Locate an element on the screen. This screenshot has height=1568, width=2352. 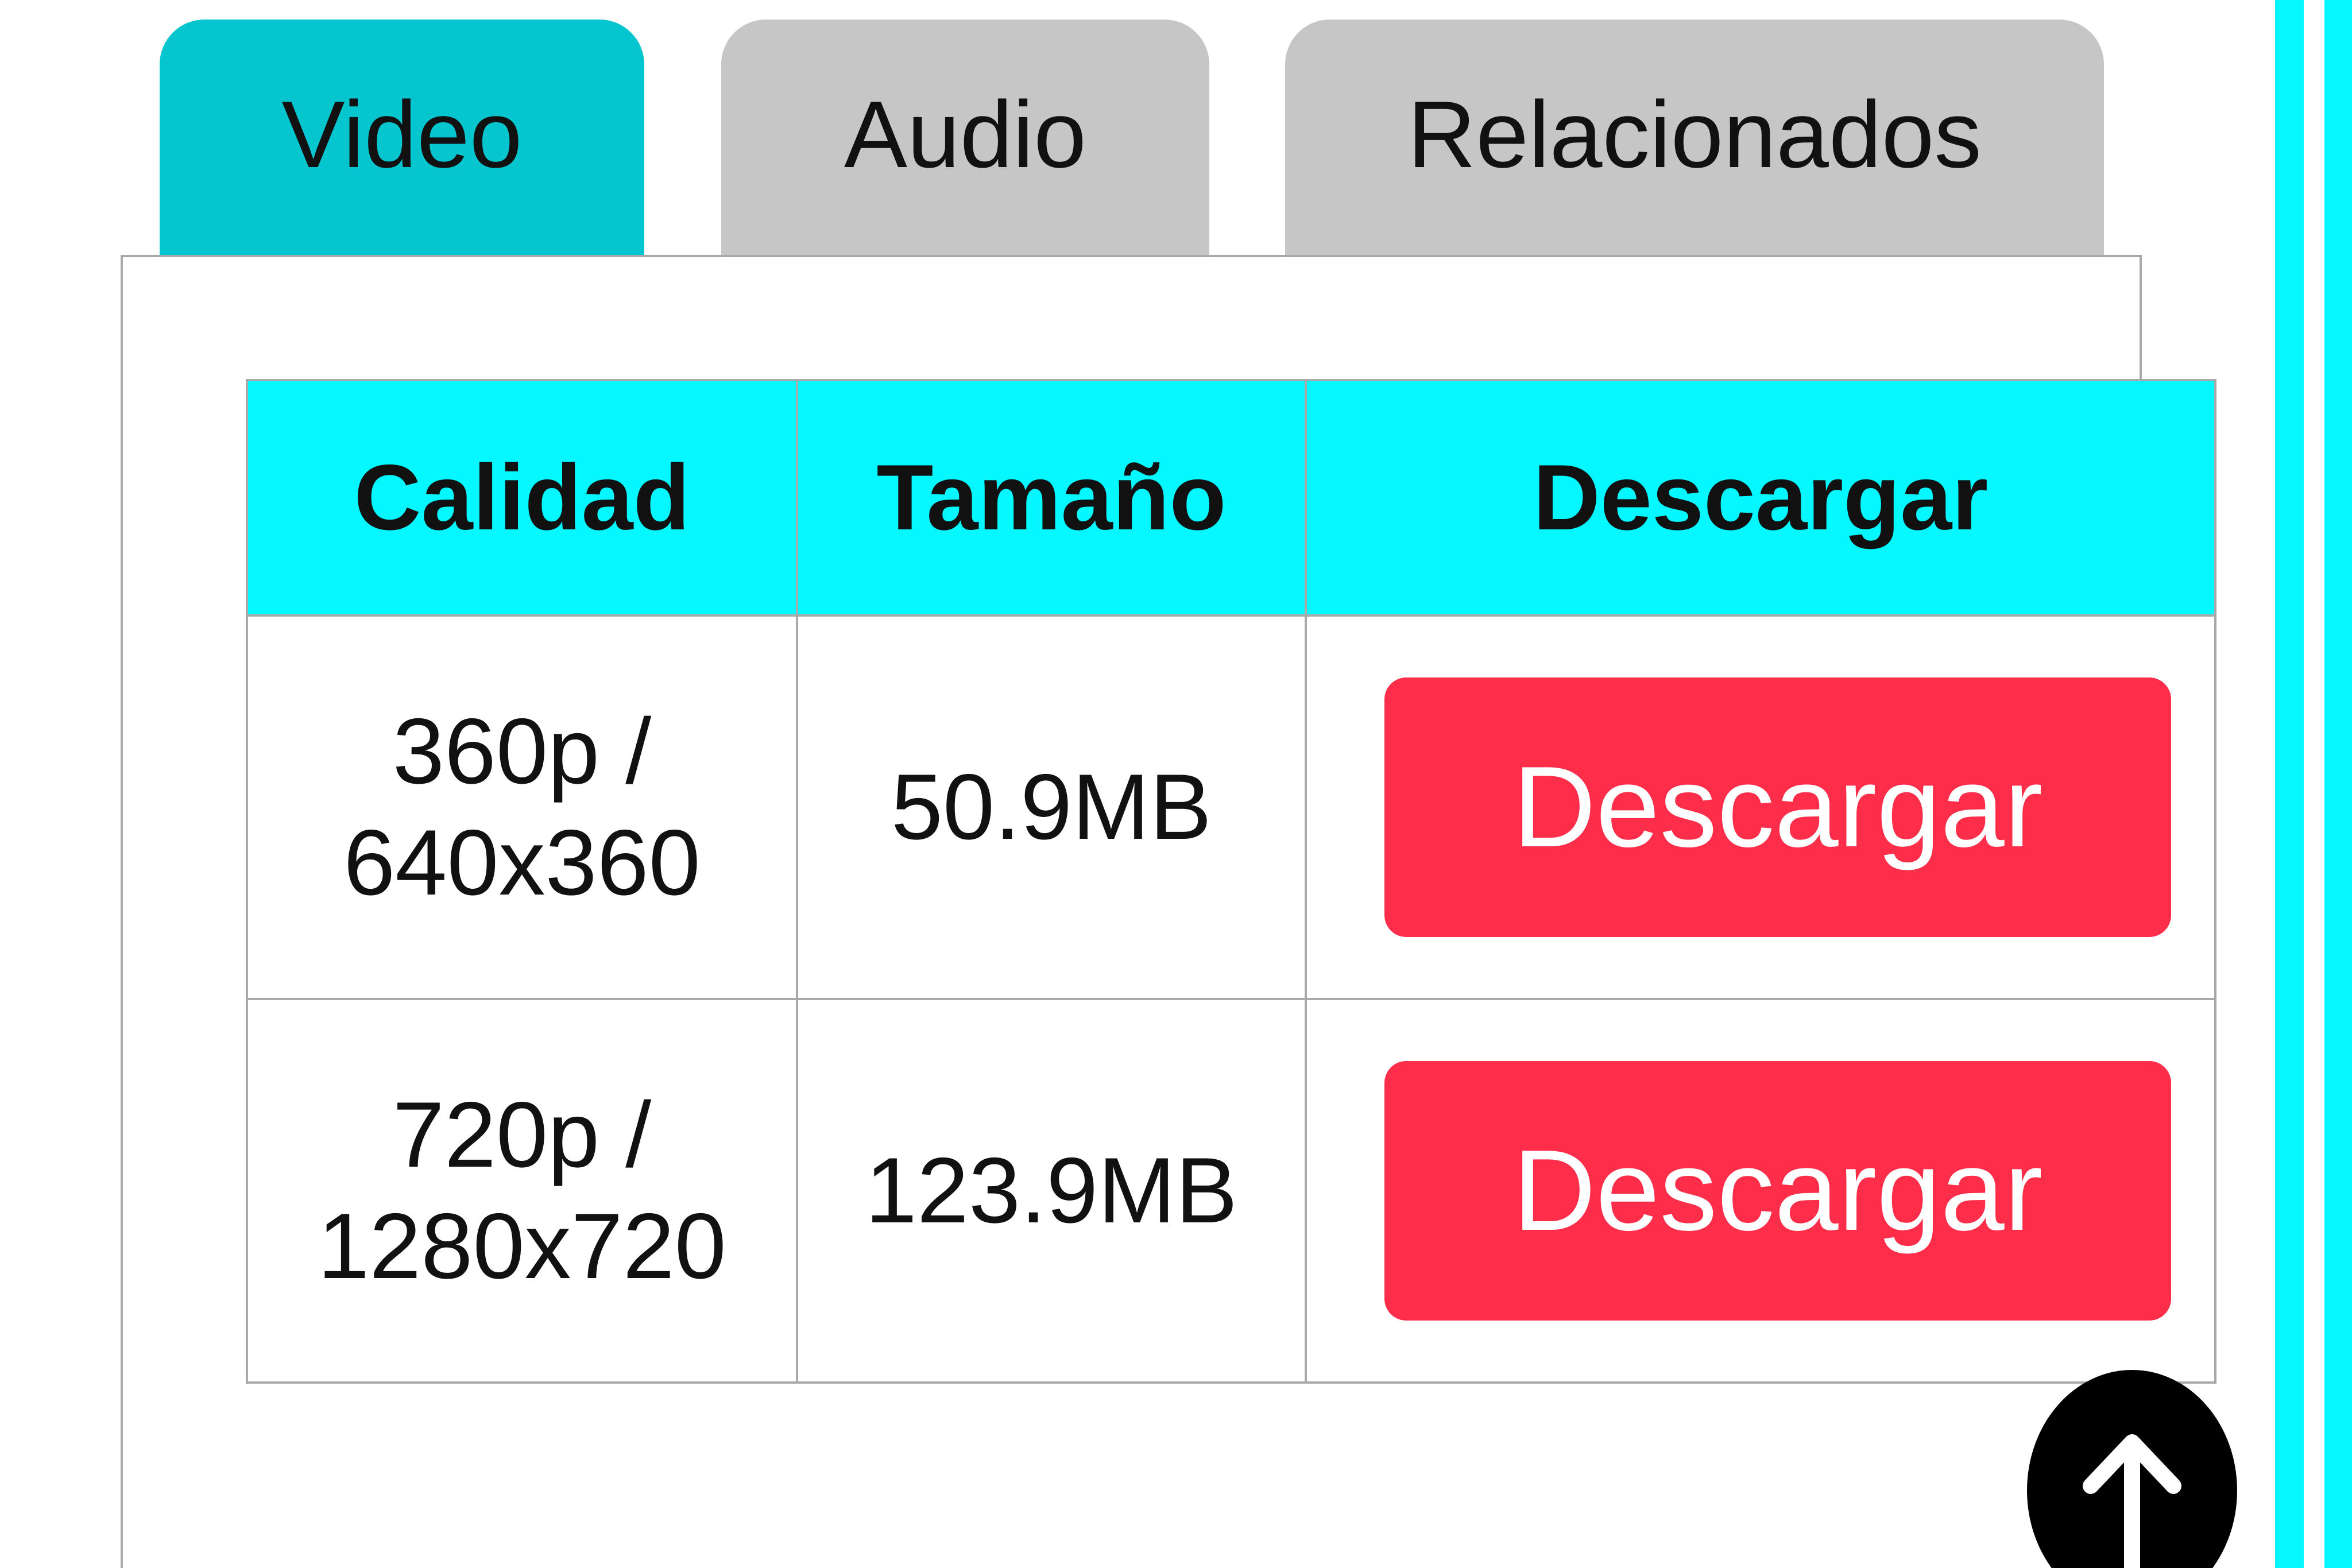
size-cell: 50.9MB is located at coordinates (1051, 807).